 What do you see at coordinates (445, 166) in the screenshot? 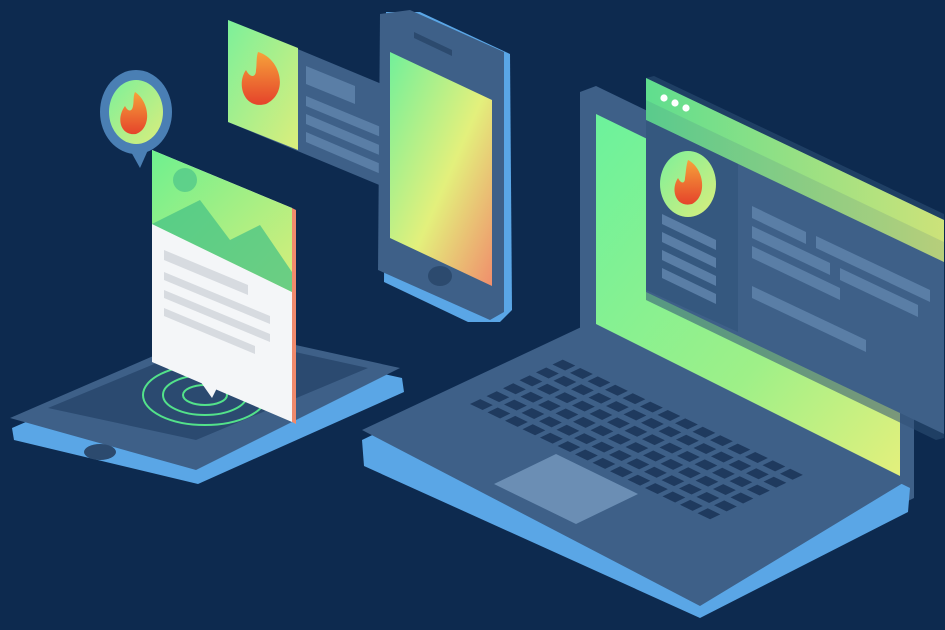
I see `smartphone-device` at bounding box center [445, 166].